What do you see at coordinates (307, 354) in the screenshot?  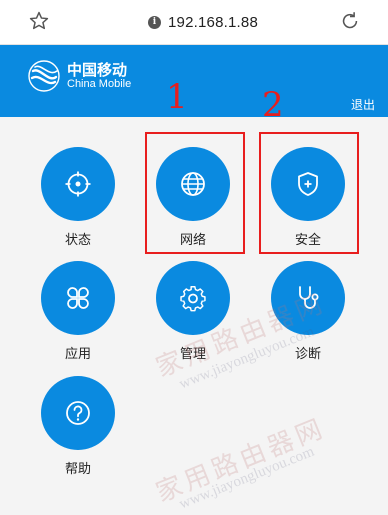 I see `tile-label: 诊断` at bounding box center [307, 354].